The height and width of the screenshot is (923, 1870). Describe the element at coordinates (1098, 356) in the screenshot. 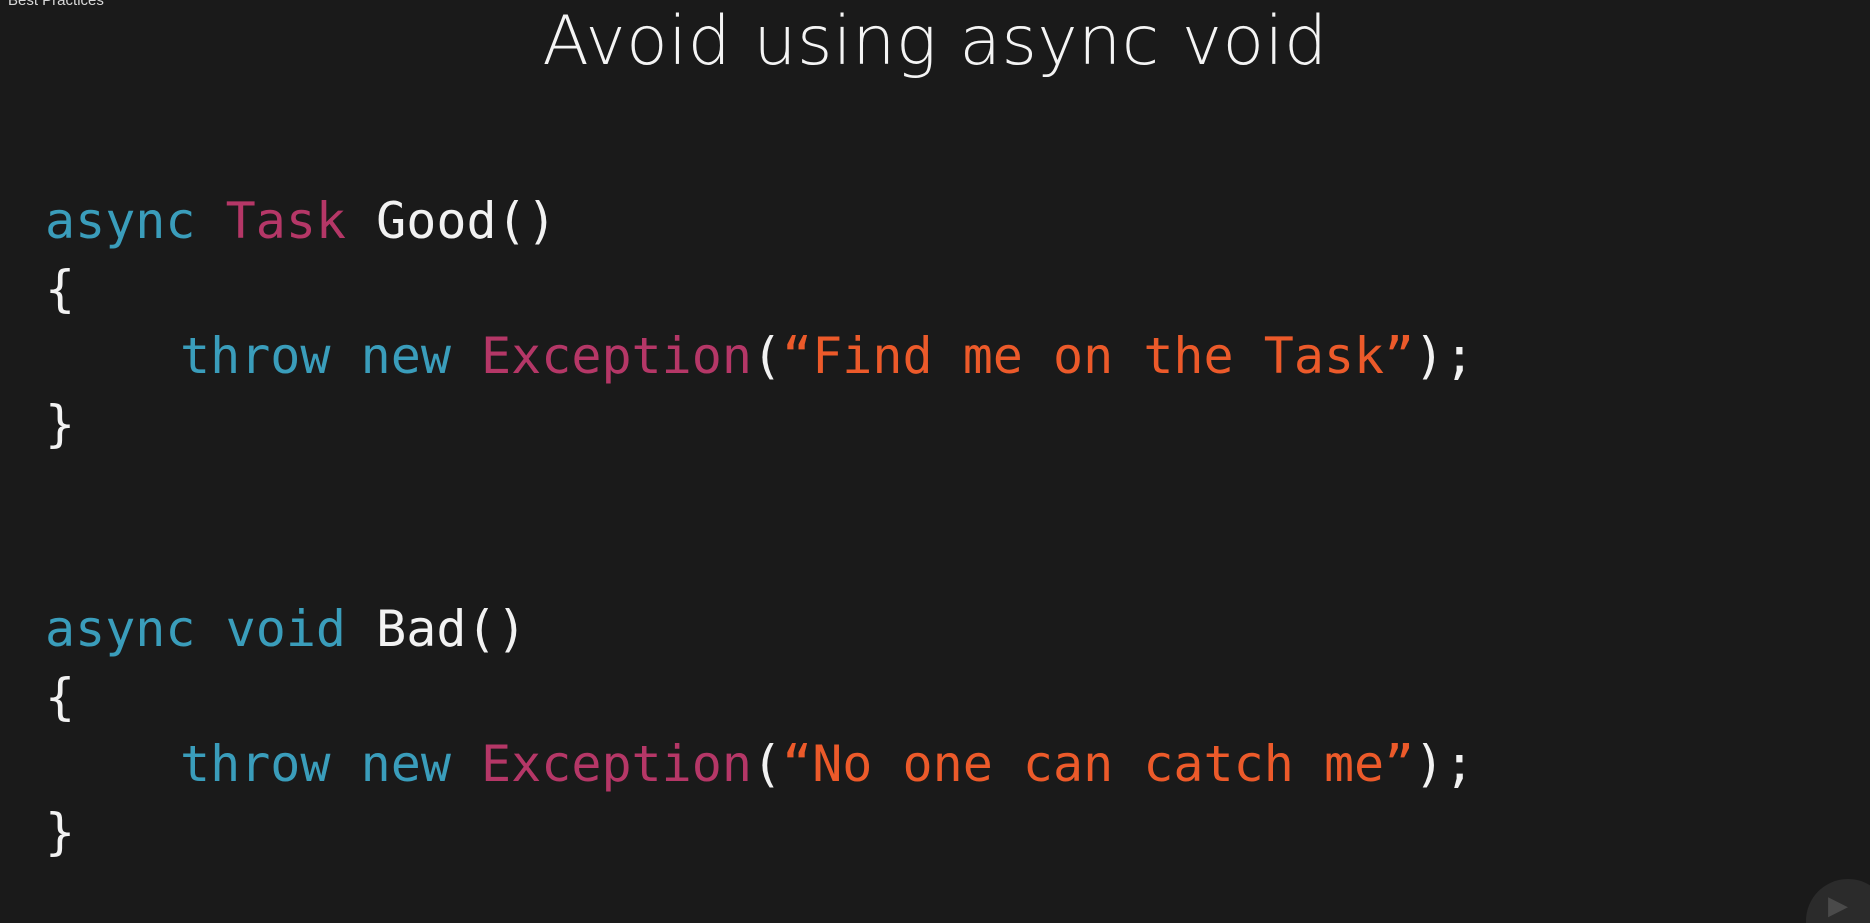

I see `exception-message: “Find me on the Task”` at that location.